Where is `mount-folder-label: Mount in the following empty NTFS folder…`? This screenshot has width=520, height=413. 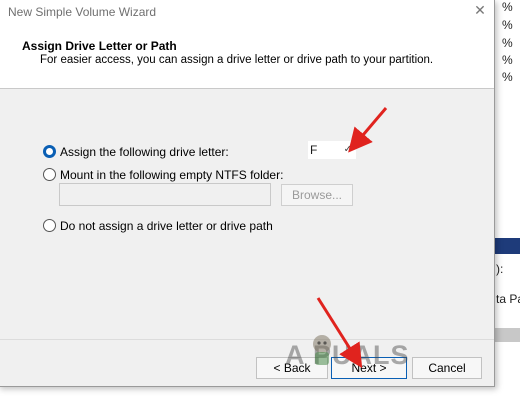 mount-folder-label: Mount in the following empty NTFS folder… is located at coordinates (171, 175).